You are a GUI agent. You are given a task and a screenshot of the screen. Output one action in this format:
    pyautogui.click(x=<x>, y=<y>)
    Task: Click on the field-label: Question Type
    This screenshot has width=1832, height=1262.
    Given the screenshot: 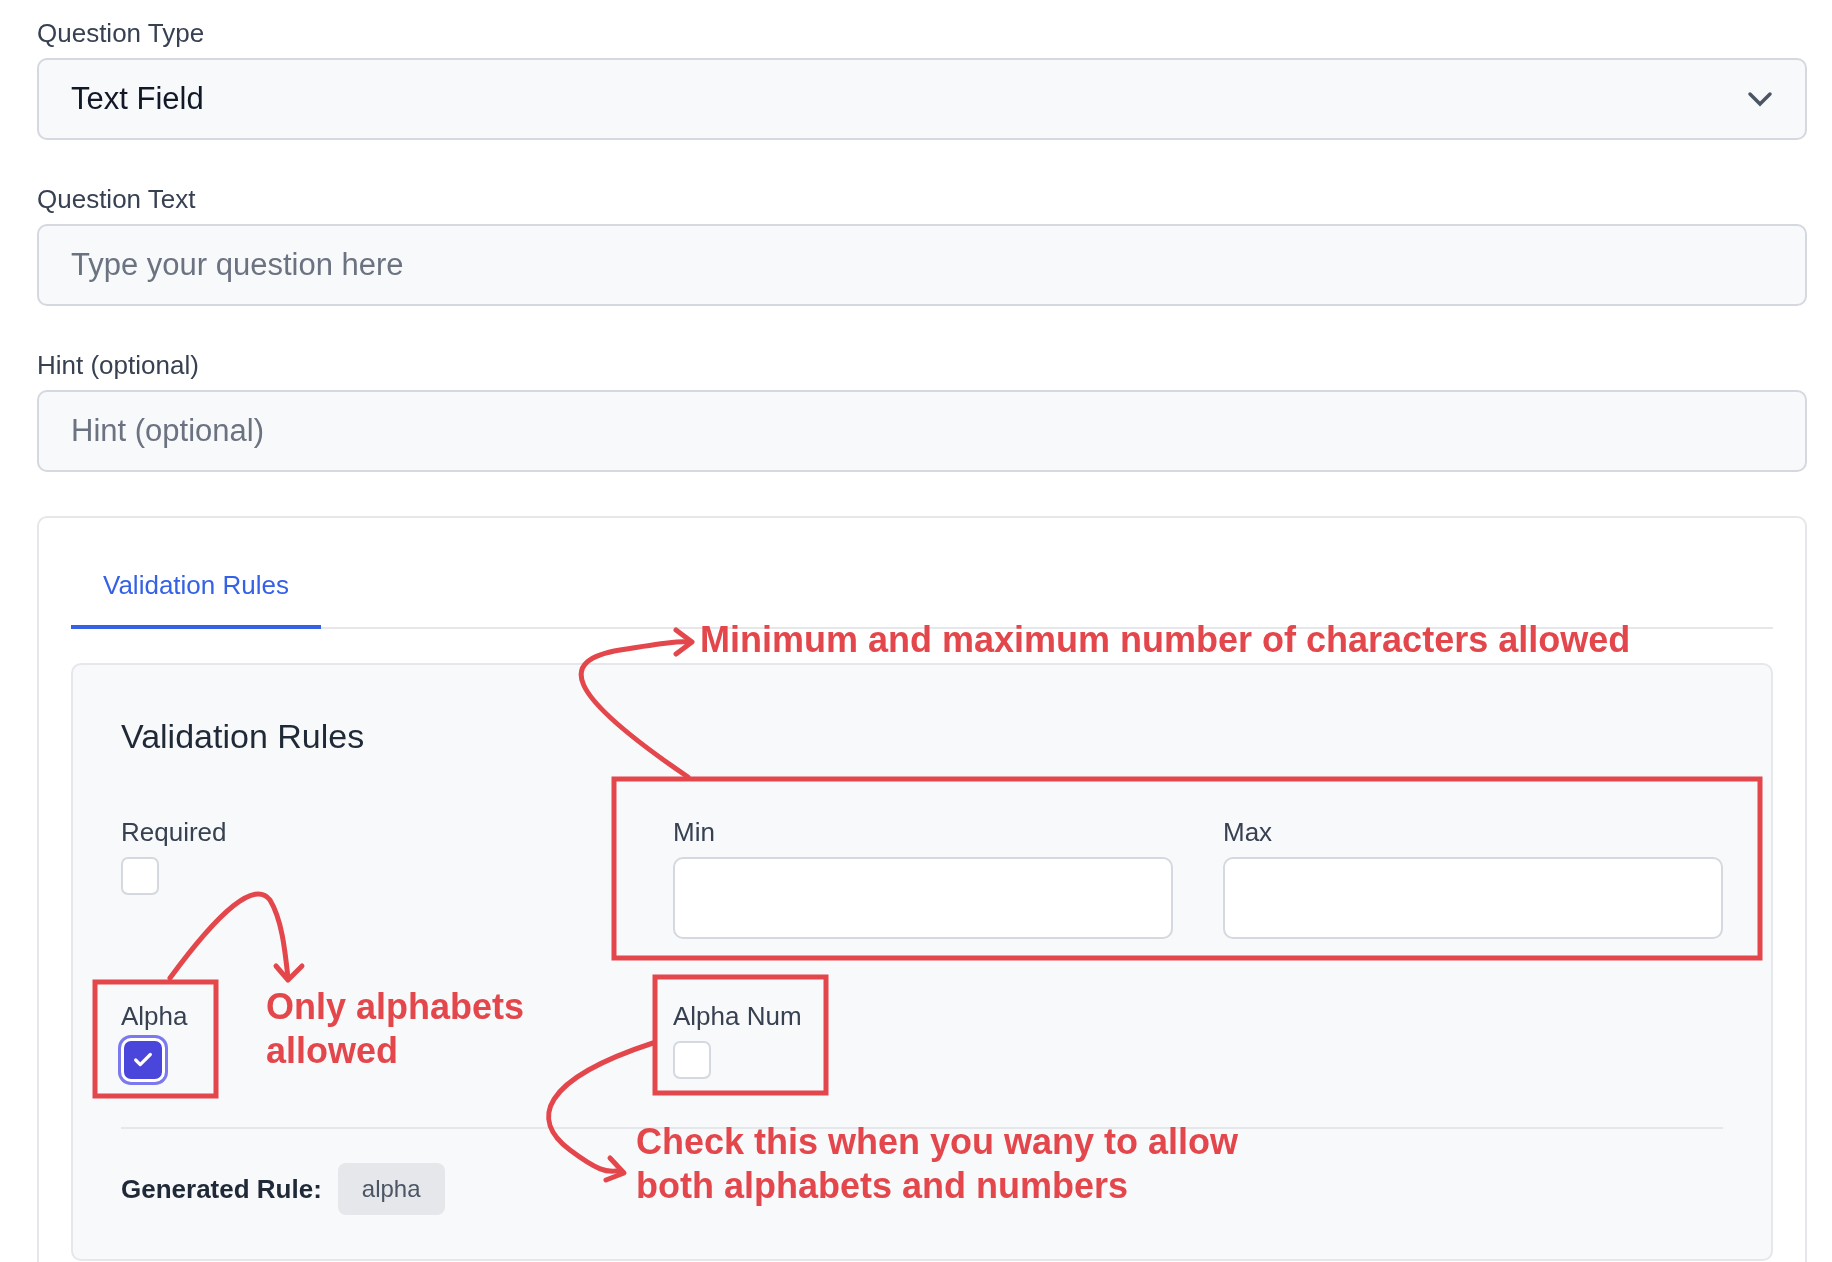 What is the action you would take?
    pyautogui.click(x=121, y=33)
    